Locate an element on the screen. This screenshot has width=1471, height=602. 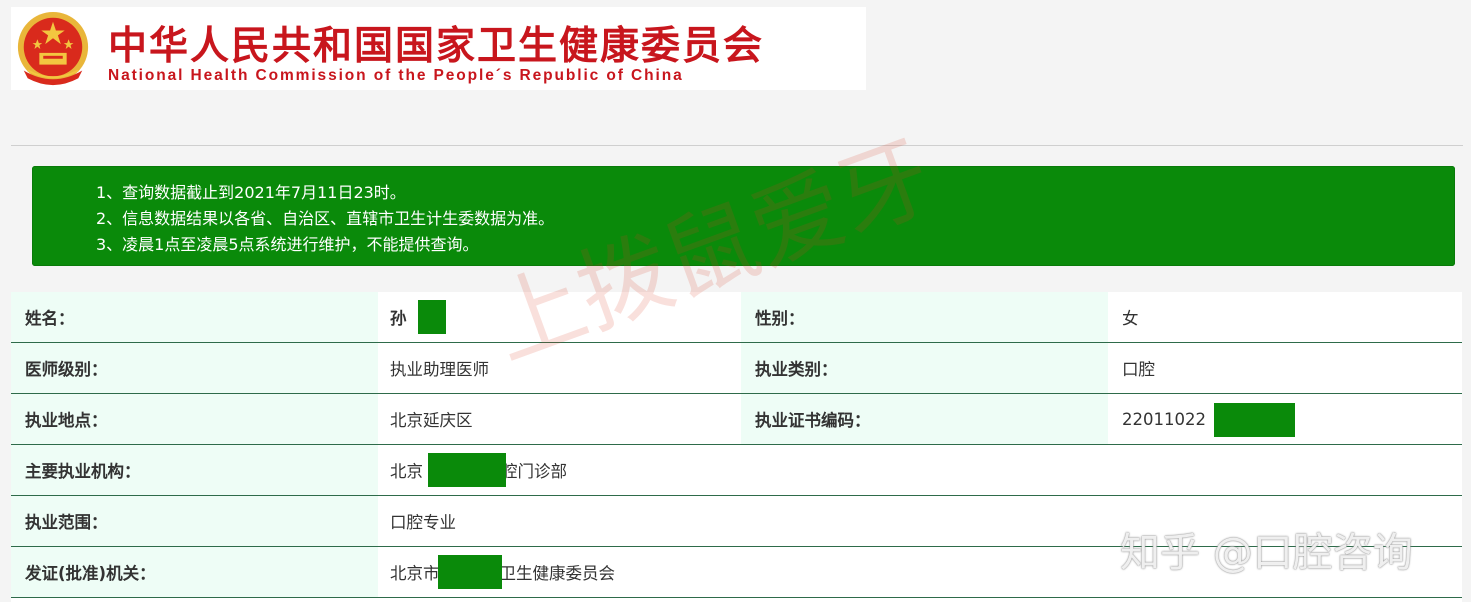
issuing-authority-prefix: 北京市 is located at coordinates (415, 573).